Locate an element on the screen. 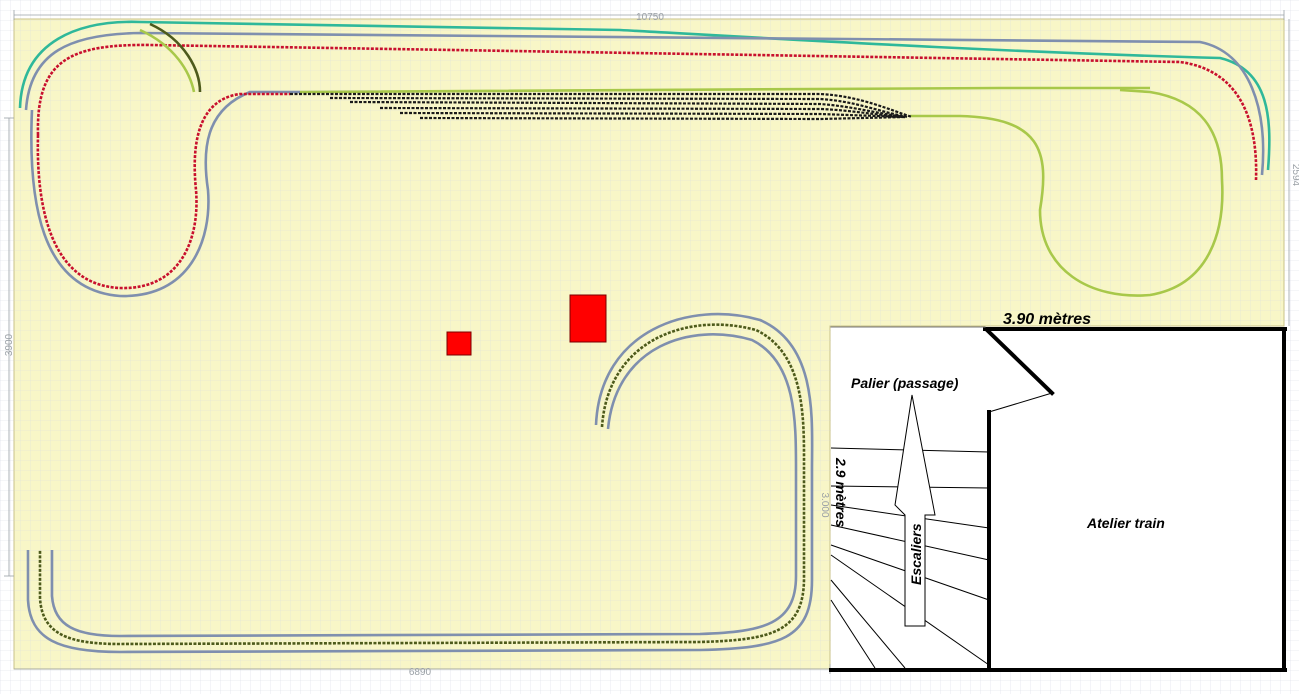 This screenshot has width=1299, height=694. dim-right-height: 2594 is located at coordinates (1294, 175).